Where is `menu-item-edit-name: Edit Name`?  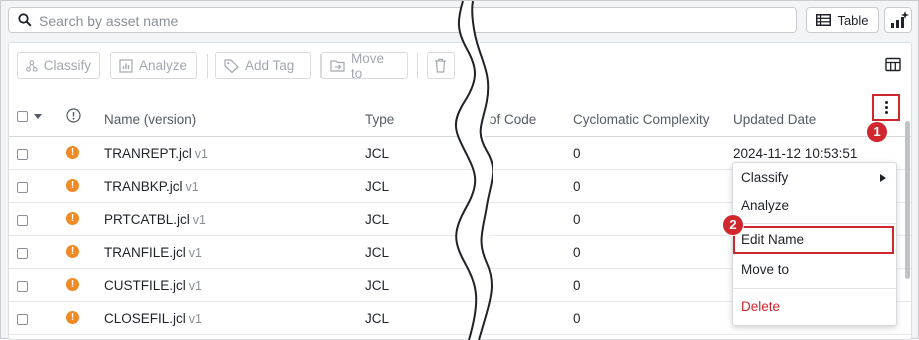 menu-item-edit-name: Edit Name is located at coordinates (813, 240).